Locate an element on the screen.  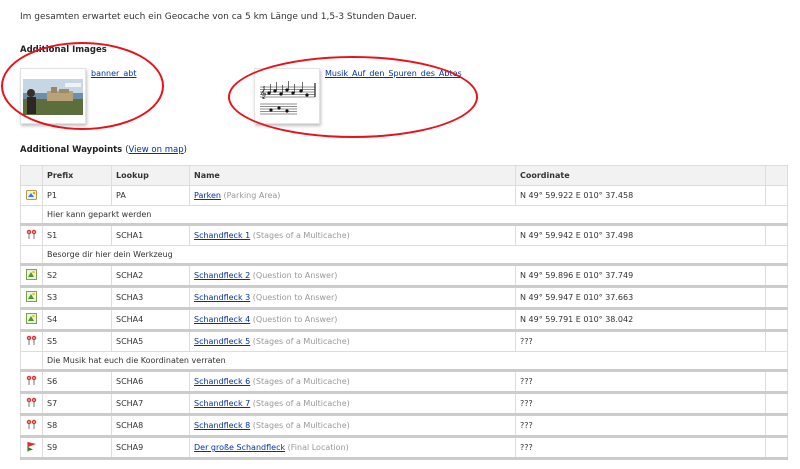
header-name: Name is located at coordinates (352, 175).